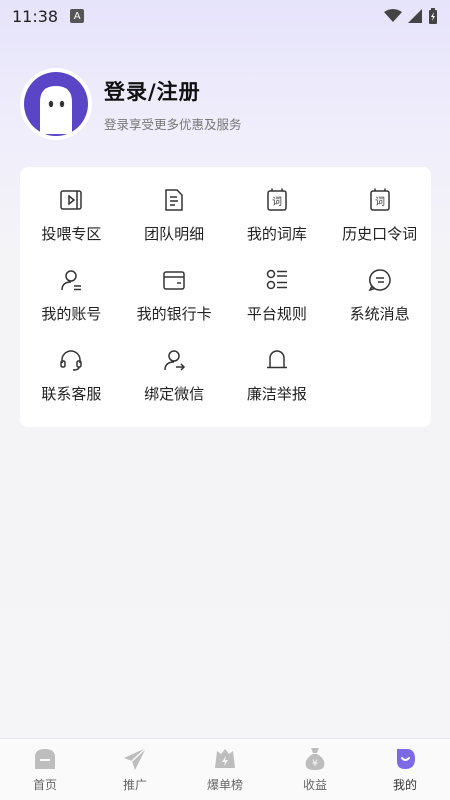  I want to click on tab-label: 首页, so click(44, 785).